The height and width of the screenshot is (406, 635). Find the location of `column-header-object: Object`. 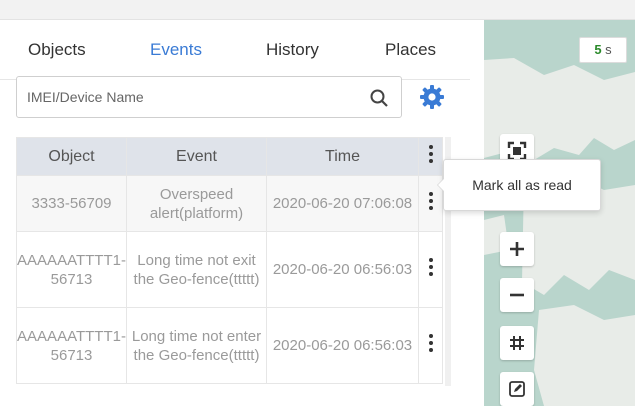

column-header-object: Object is located at coordinates (71, 156).